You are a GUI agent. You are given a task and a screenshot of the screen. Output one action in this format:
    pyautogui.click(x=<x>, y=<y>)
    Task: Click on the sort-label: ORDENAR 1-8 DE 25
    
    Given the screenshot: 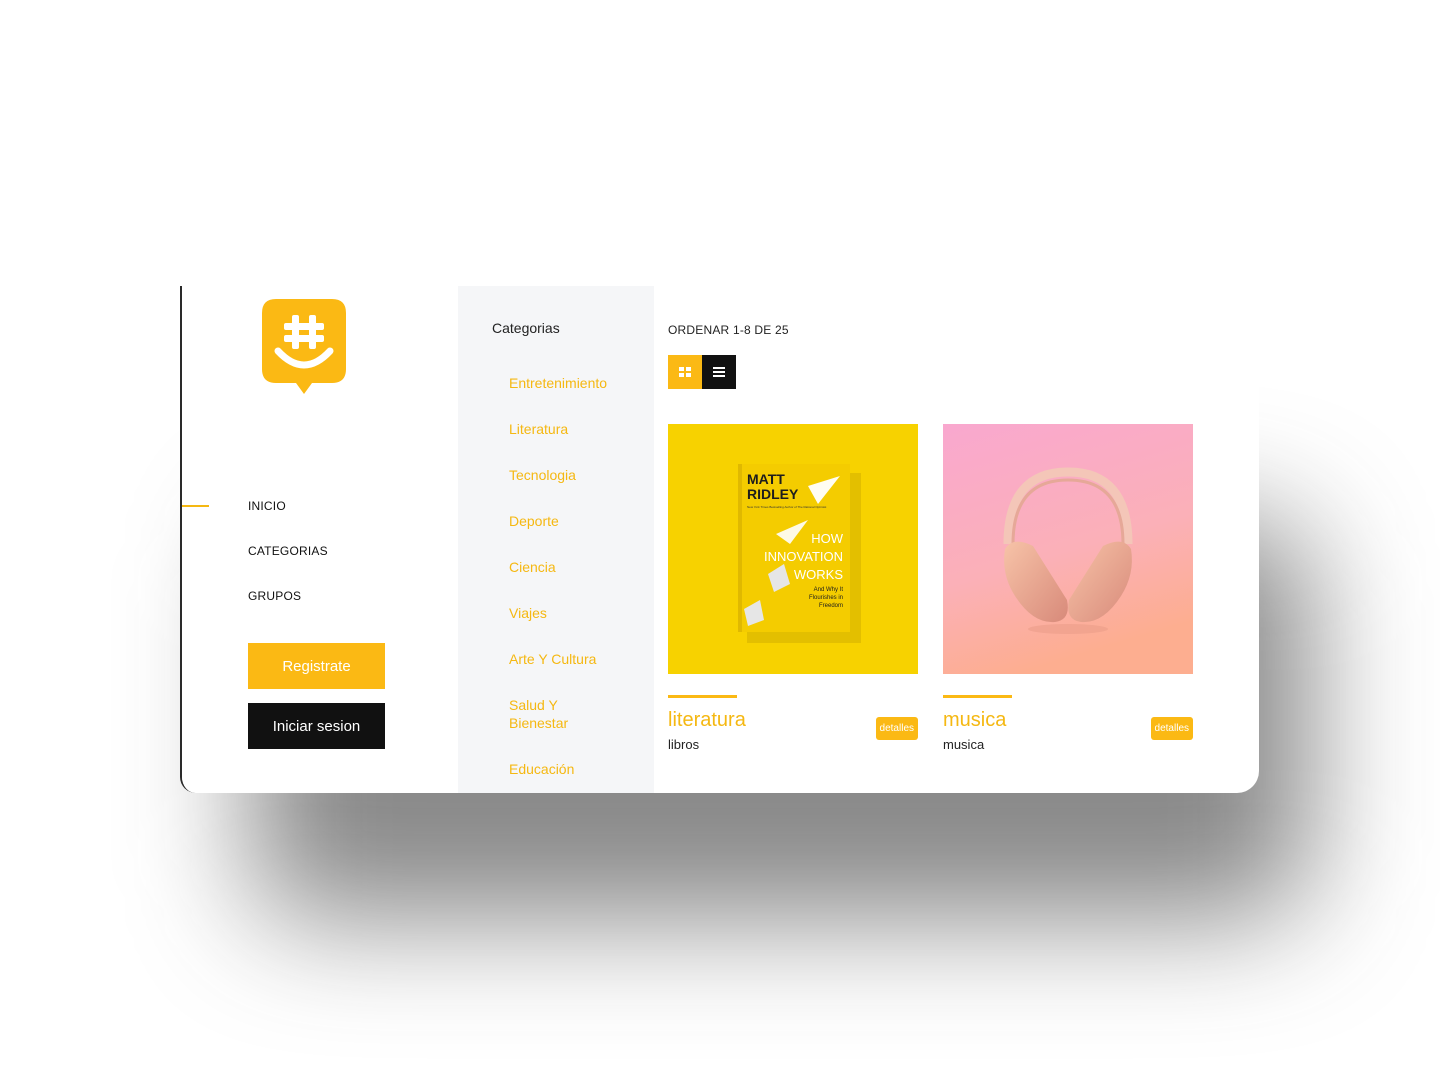 What is the action you would take?
    pyautogui.click(x=728, y=330)
    